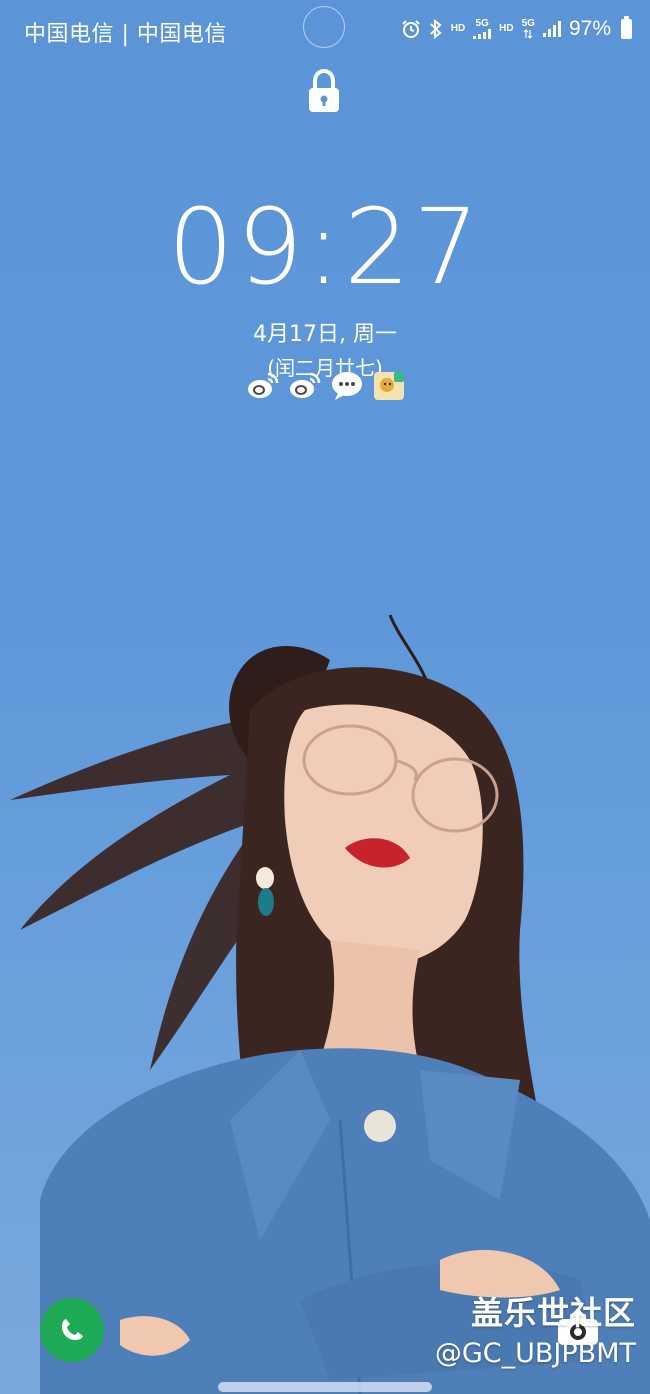  Describe the element at coordinates (535, 1353) in the screenshot. I see `user-id-watermark: @GC_UBJPBMT` at that location.